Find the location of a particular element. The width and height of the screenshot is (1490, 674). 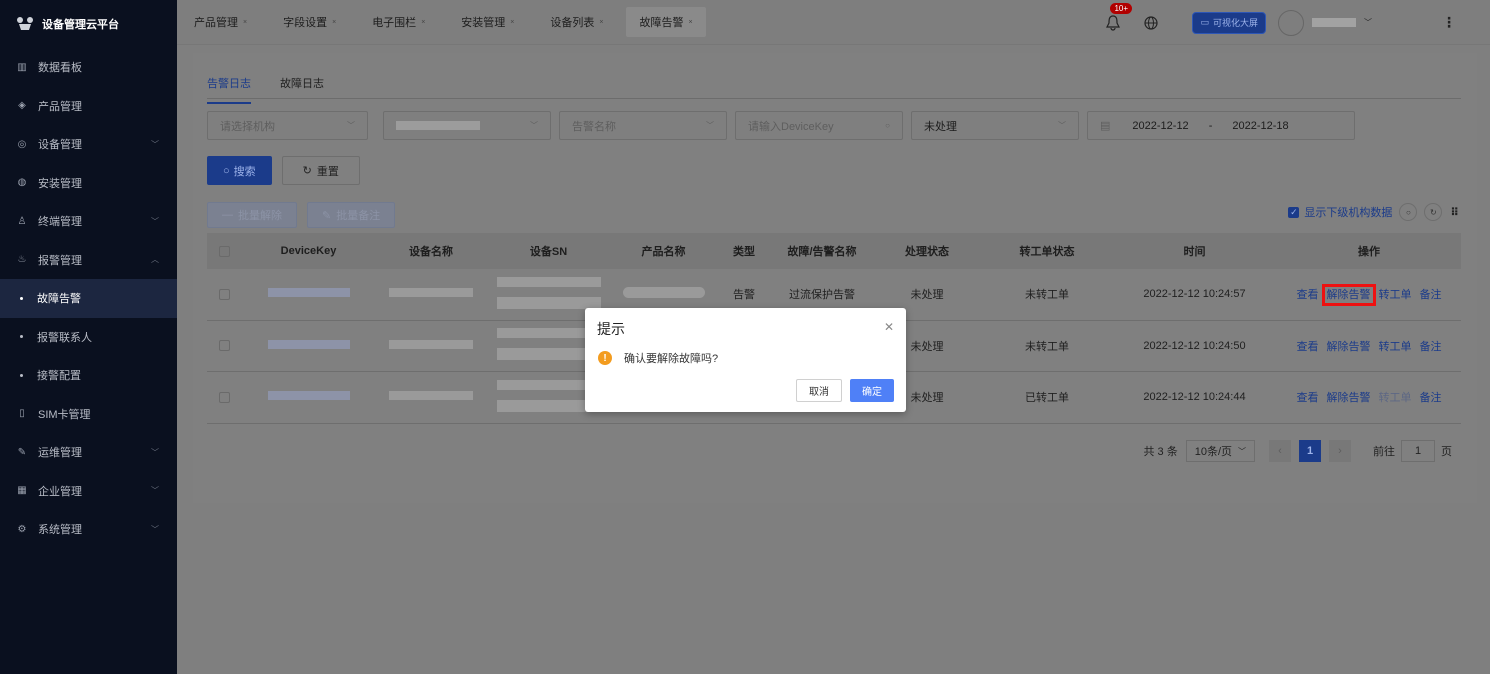

nav-tab-0: 产品管理 × is located at coordinates (220, 22).